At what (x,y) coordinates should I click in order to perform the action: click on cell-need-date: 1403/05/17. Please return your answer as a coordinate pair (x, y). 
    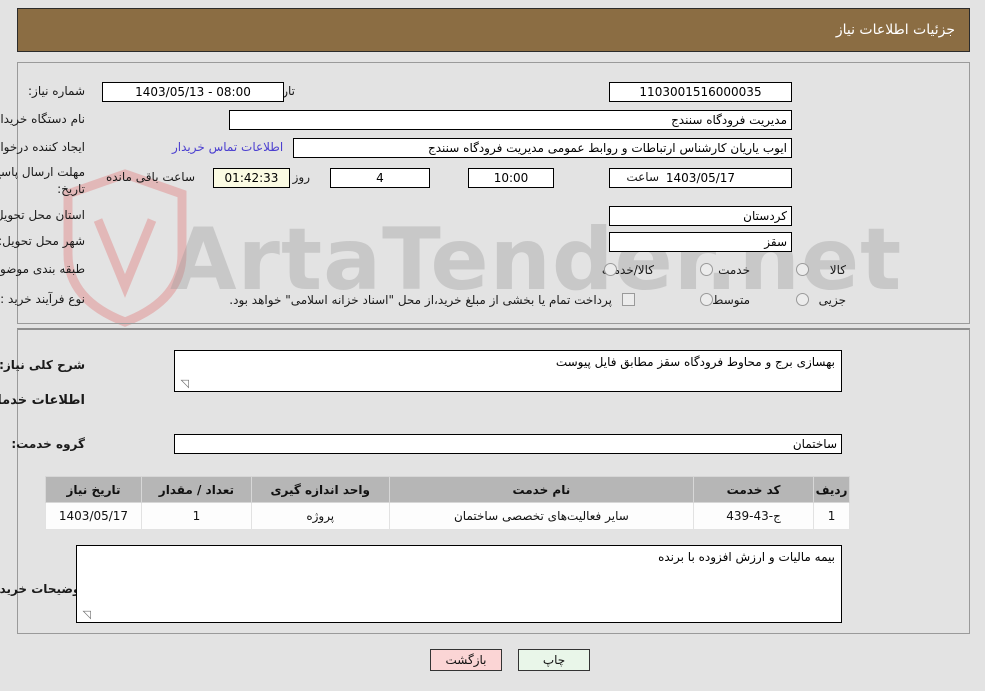
    Looking at the image, I should click on (93, 516).